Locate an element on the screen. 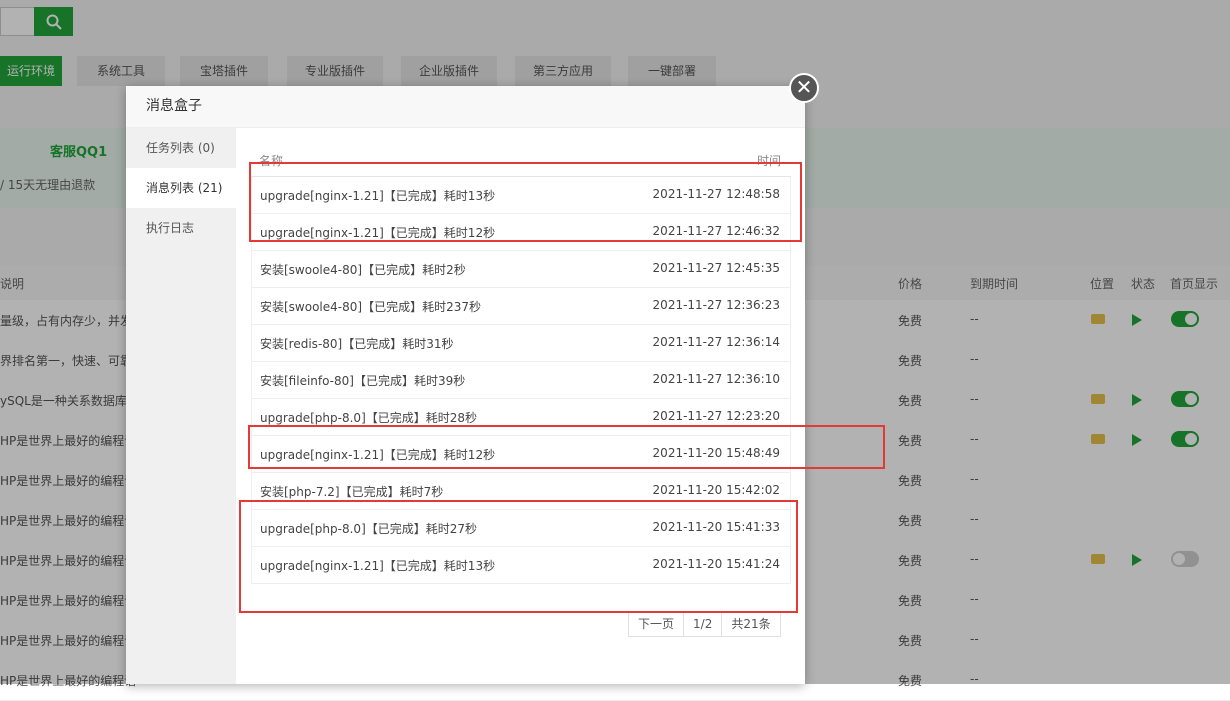 Image resolution: width=1230 pixels, height=701 pixels. col-name: 名称 is located at coordinates (271, 161).